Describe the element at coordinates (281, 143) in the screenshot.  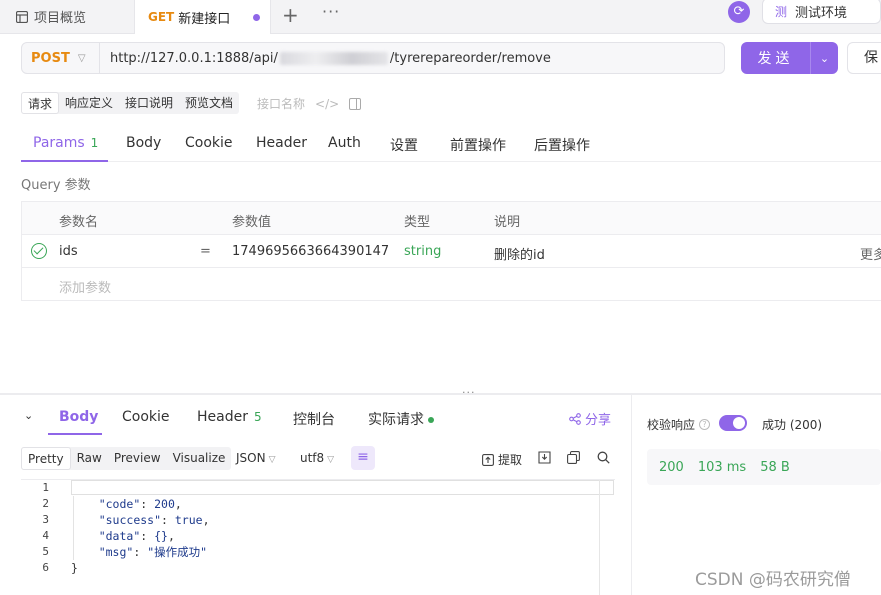
I see `tab-header: Header` at that location.